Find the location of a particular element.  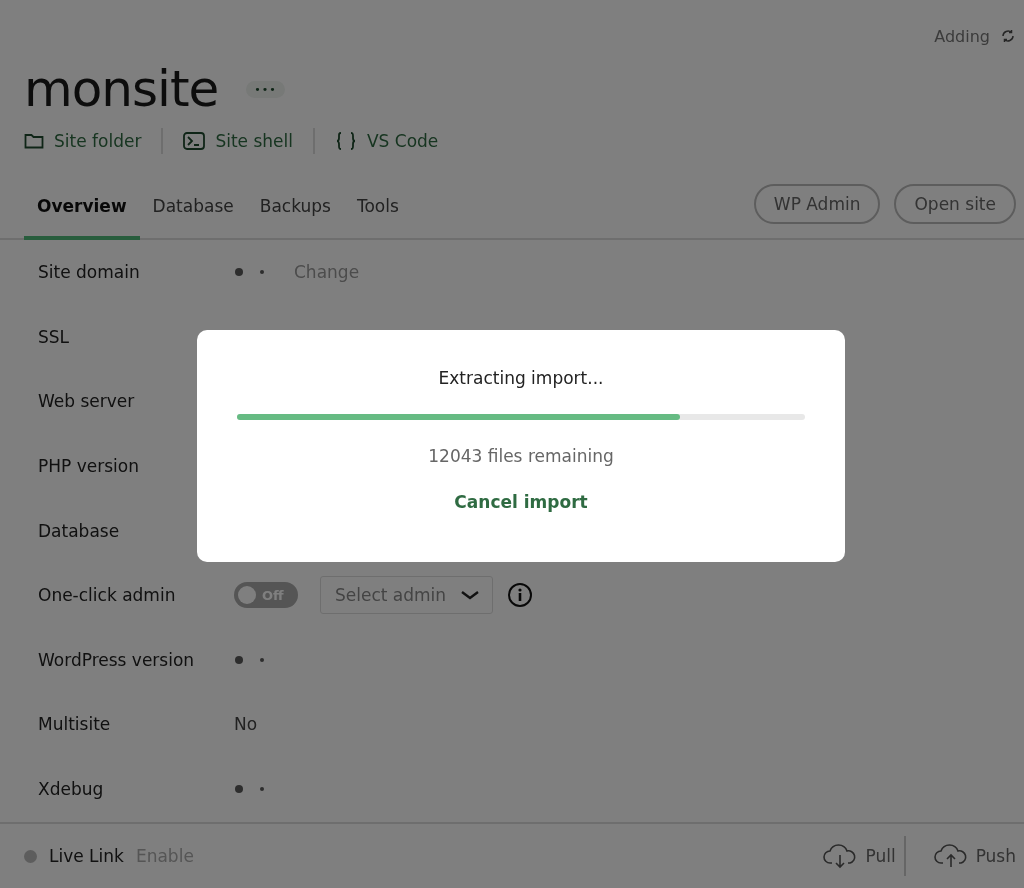

pull-button: Pull is located at coordinates (849, 856).